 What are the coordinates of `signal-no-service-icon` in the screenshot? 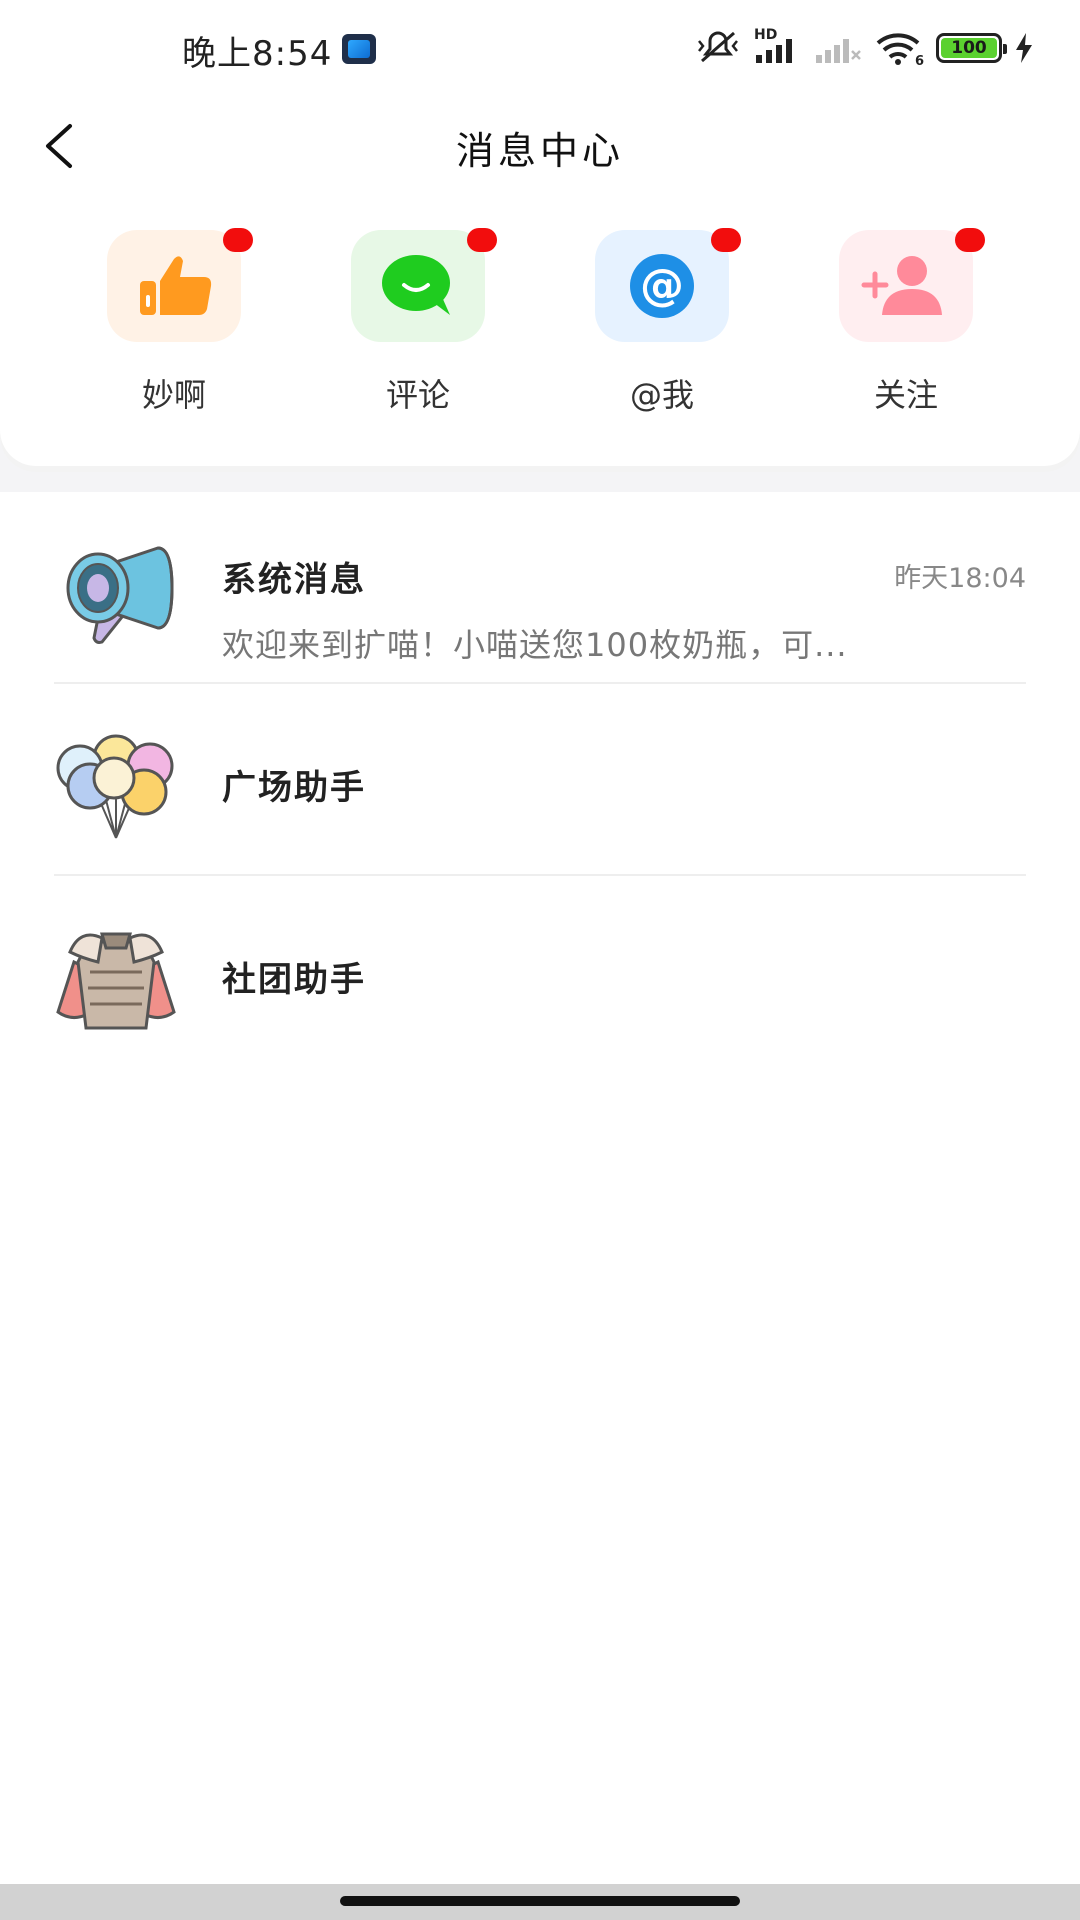 It's located at (838, 51).